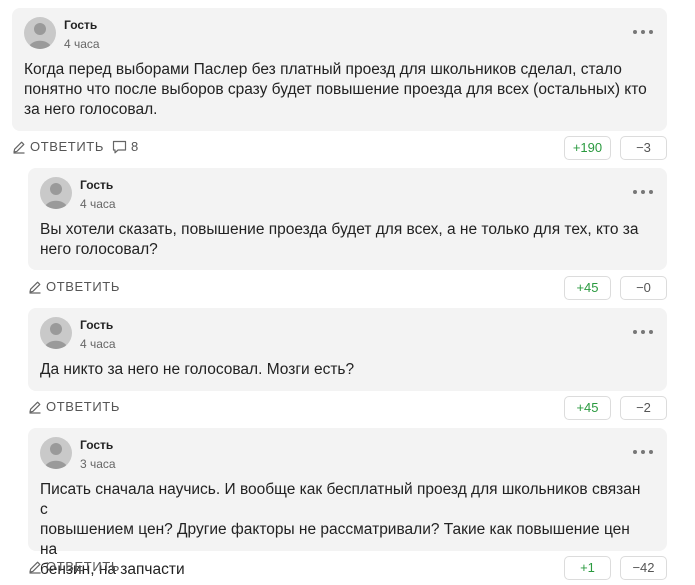  What do you see at coordinates (347, 288) in the screenshot?
I see `comment-actions: ОТВЕТИТЬ +45 −0` at bounding box center [347, 288].